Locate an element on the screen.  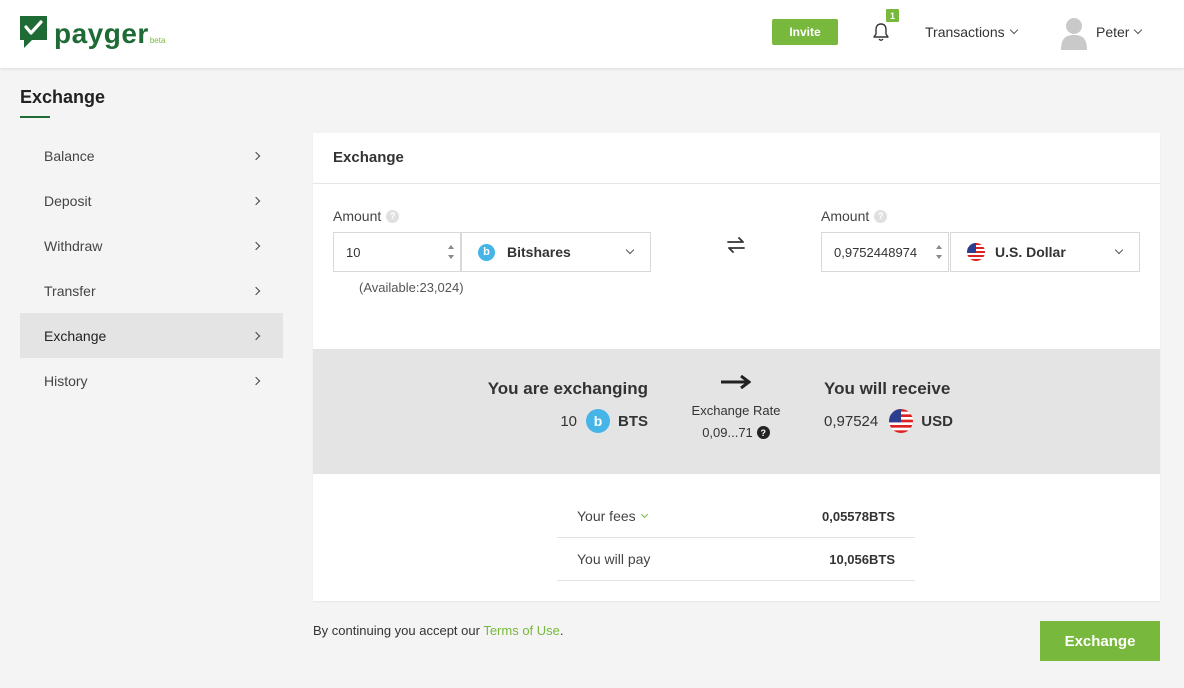
available-balance: (Available:23,024) is located at coordinates (411, 287).